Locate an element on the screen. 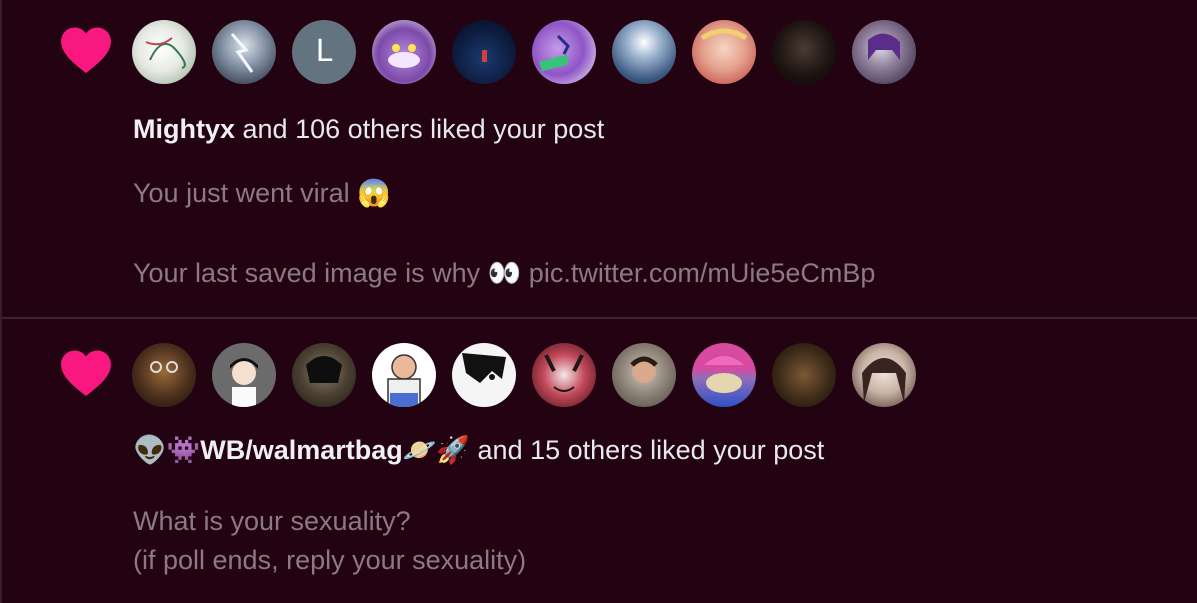 The image size is (1197, 603). post-text-line-2: (if poll ends, reply your sexuality) is located at coordinates (330, 560).